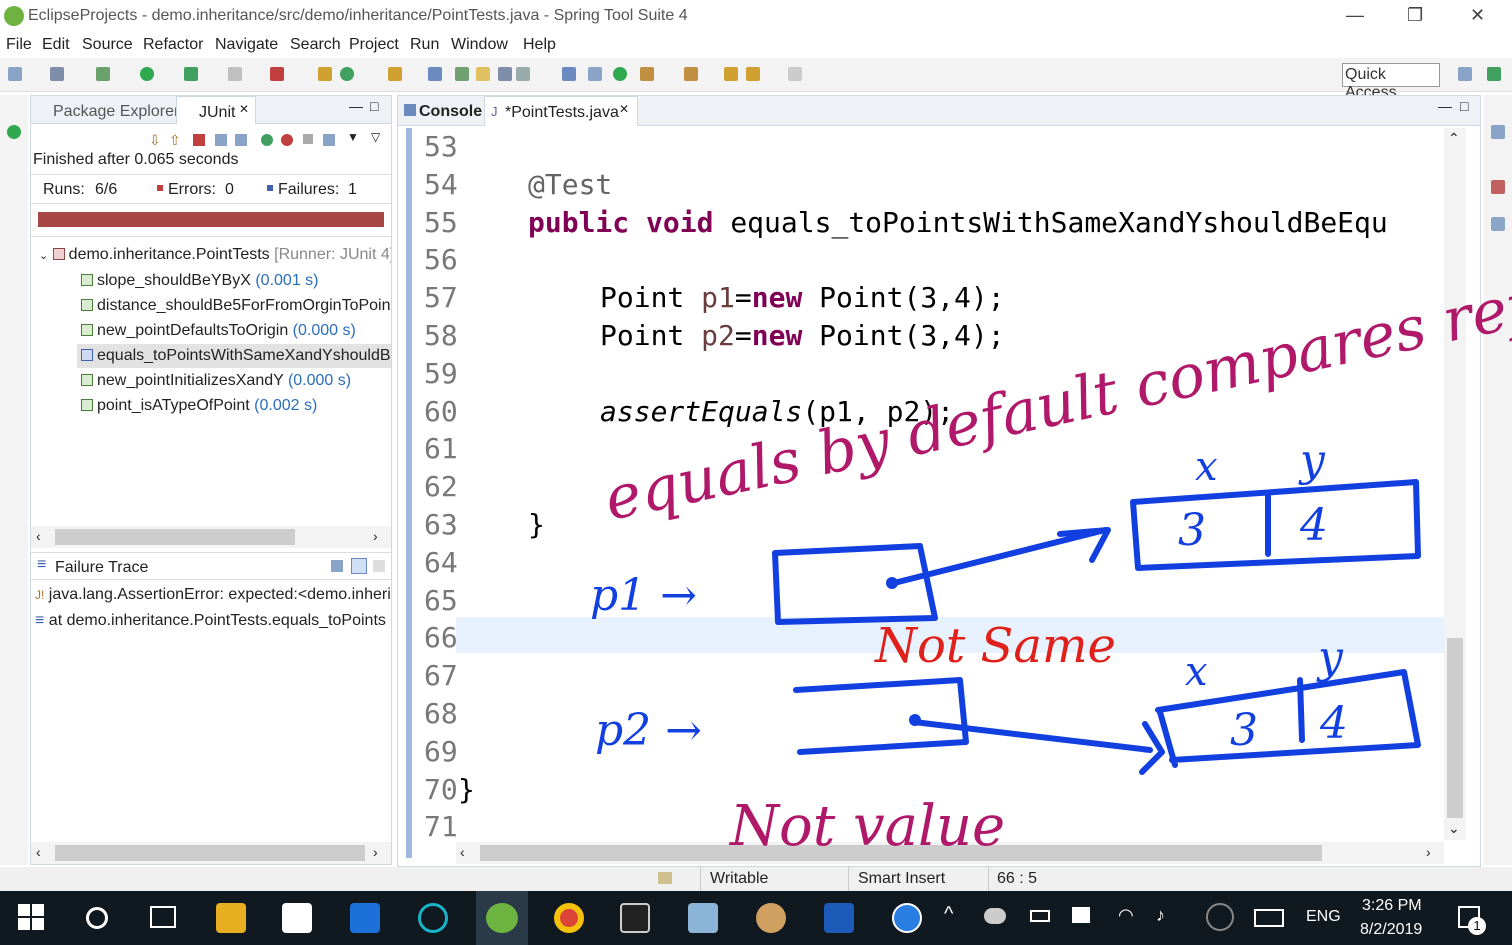 This screenshot has height=945, width=1512. Describe the element at coordinates (97, 918) in the screenshot. I see `search-icon` at that location.